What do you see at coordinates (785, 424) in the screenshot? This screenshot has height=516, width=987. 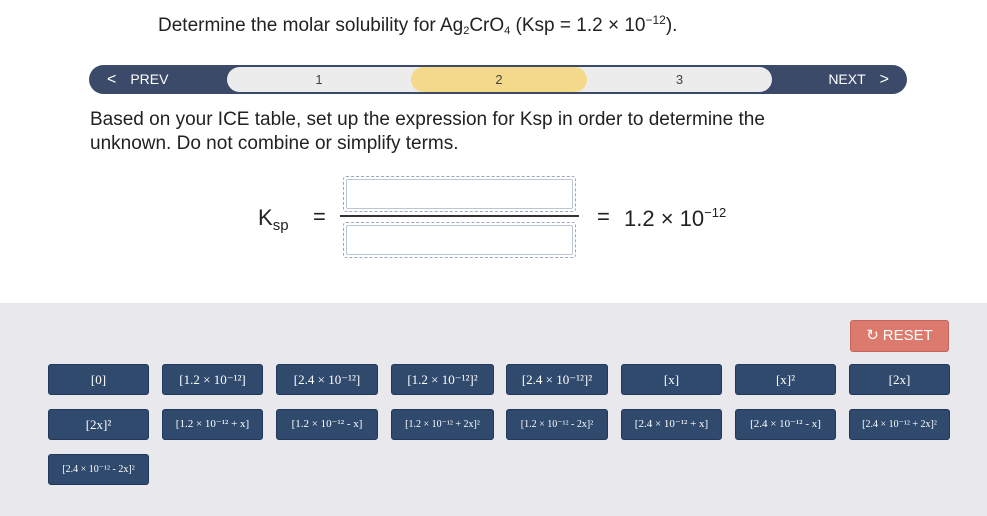 I see `answer-tile: [2.4 × 10⁻¹² - x]` at bounding box center [785, 424].